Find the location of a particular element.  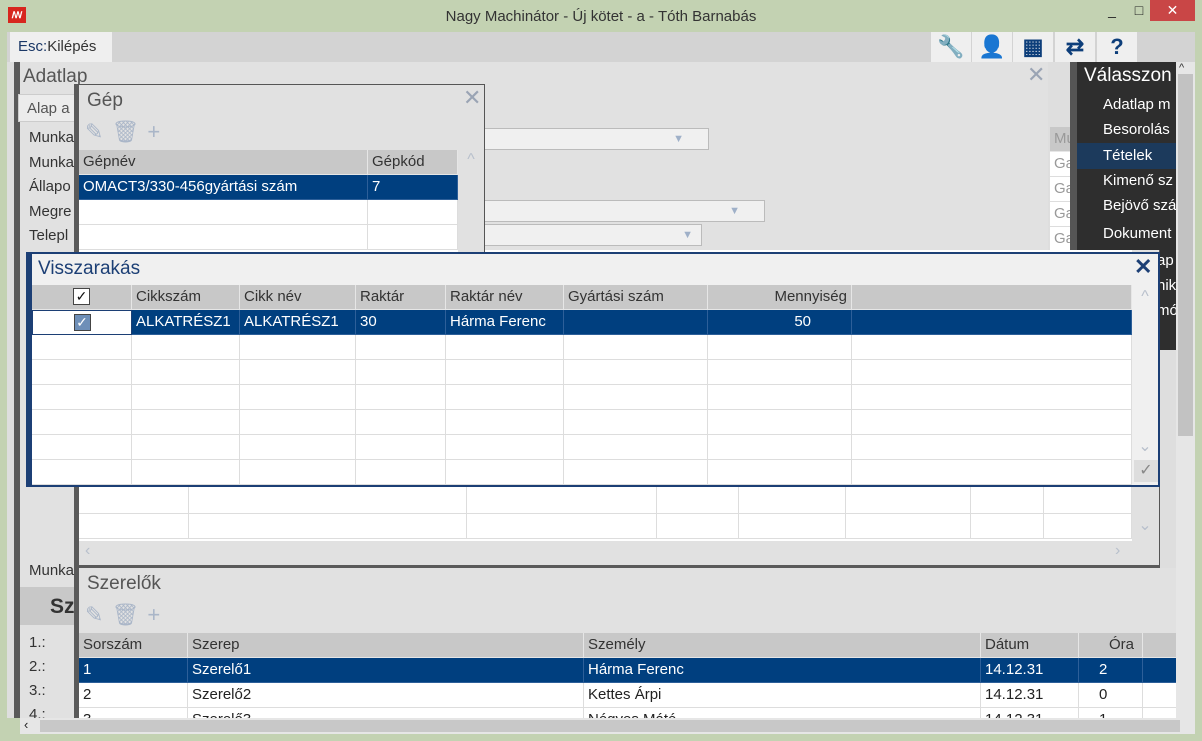

minimize-button: _ is located at coordinates (1112, 10).